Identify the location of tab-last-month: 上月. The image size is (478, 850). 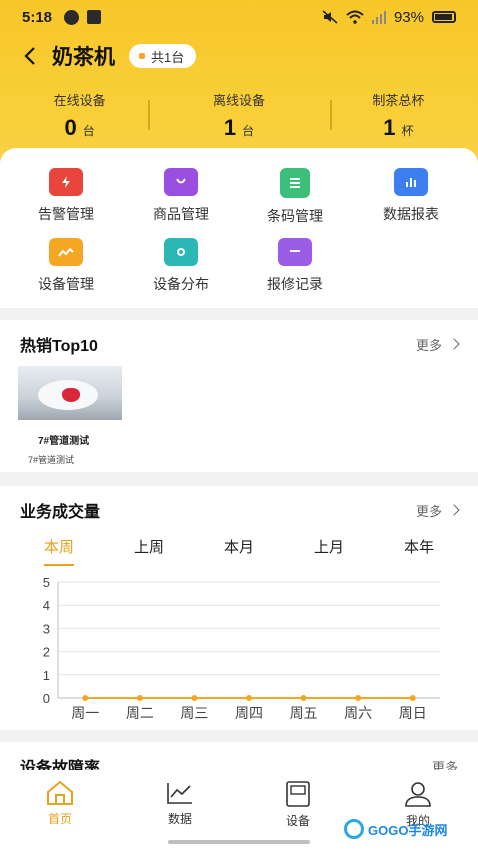
(329, 551).